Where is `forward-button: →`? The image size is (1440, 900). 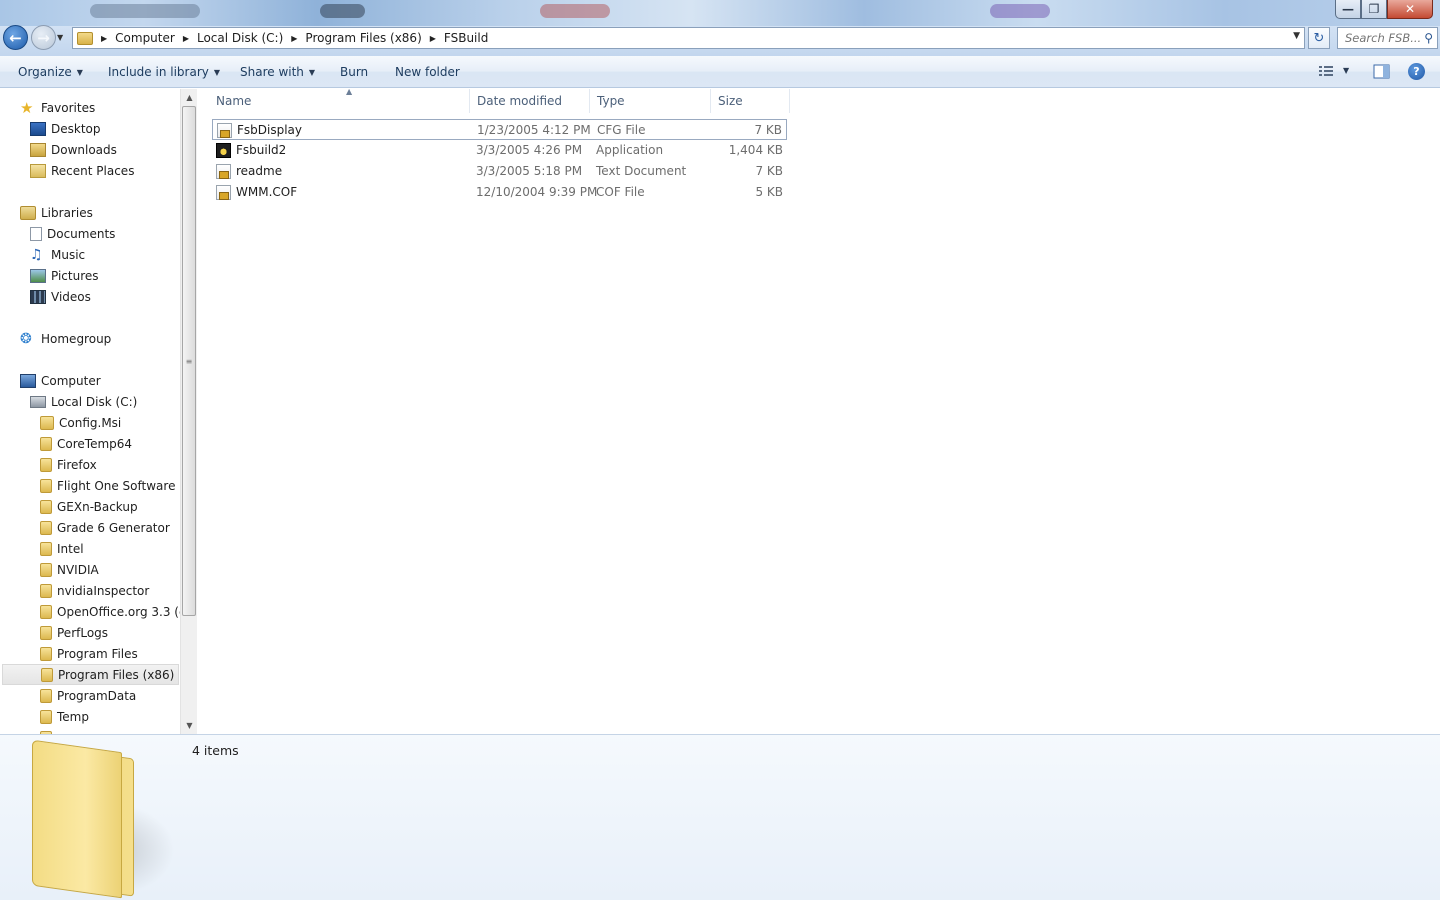 forward-button: → is located at coordinates (43, 37).